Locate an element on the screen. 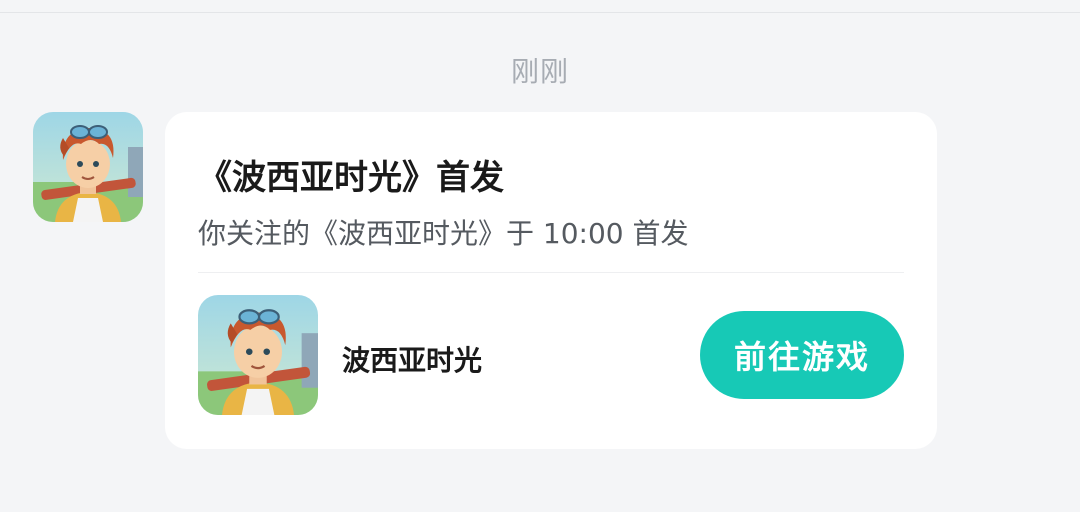  game-name: 波西亚时光 is located at coordinates (412, 360).